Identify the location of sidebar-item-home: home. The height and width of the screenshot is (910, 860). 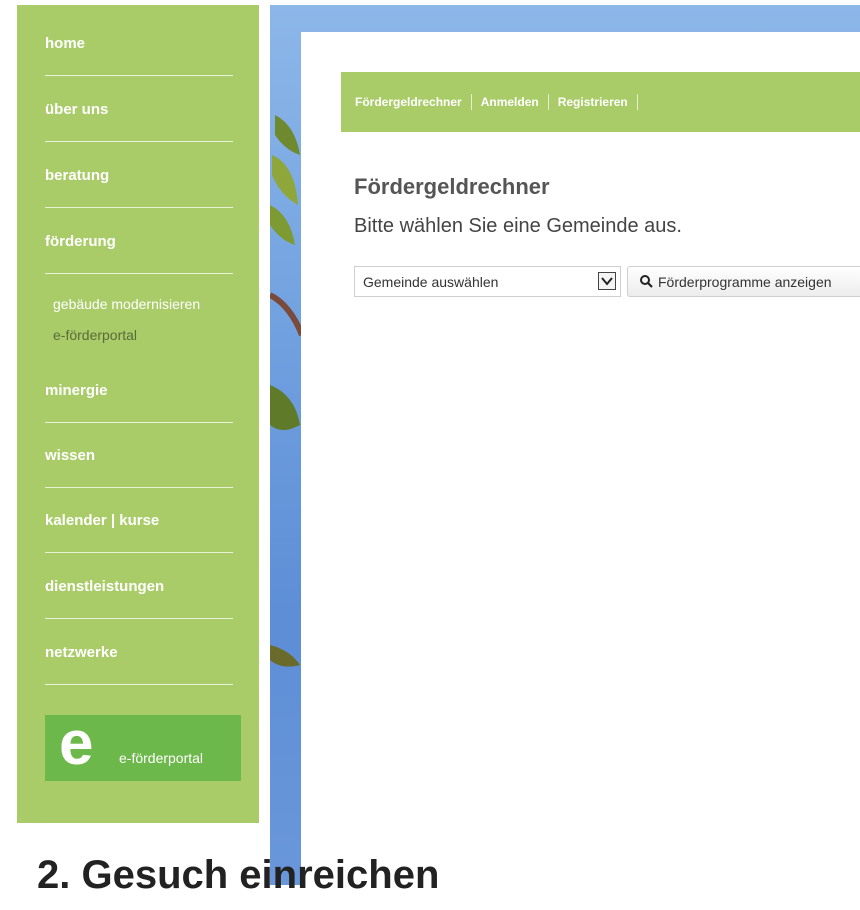
(139, 43).